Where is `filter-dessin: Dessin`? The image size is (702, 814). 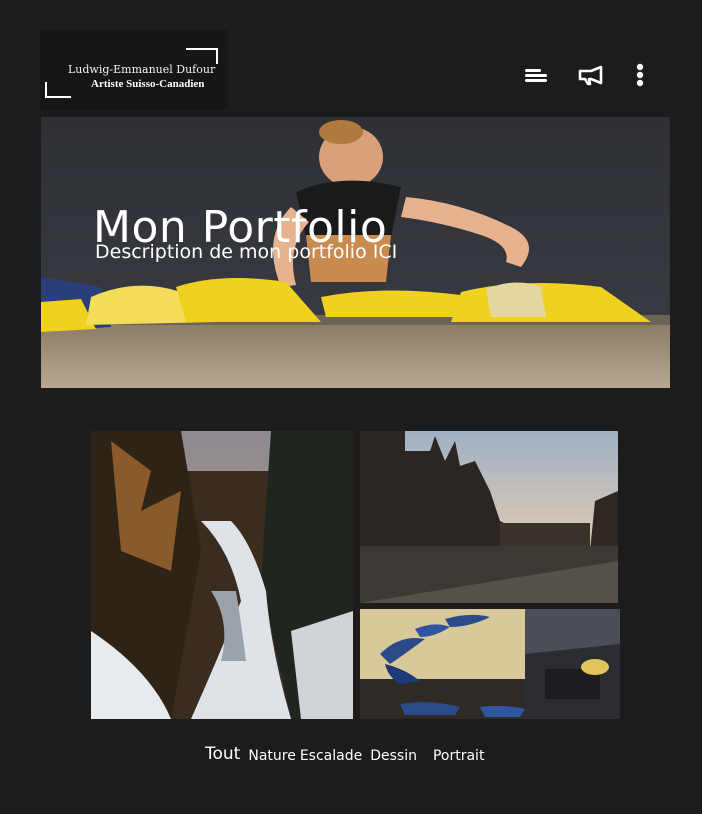
filter-dessin: Dessin is located at coordinates (393, 756).